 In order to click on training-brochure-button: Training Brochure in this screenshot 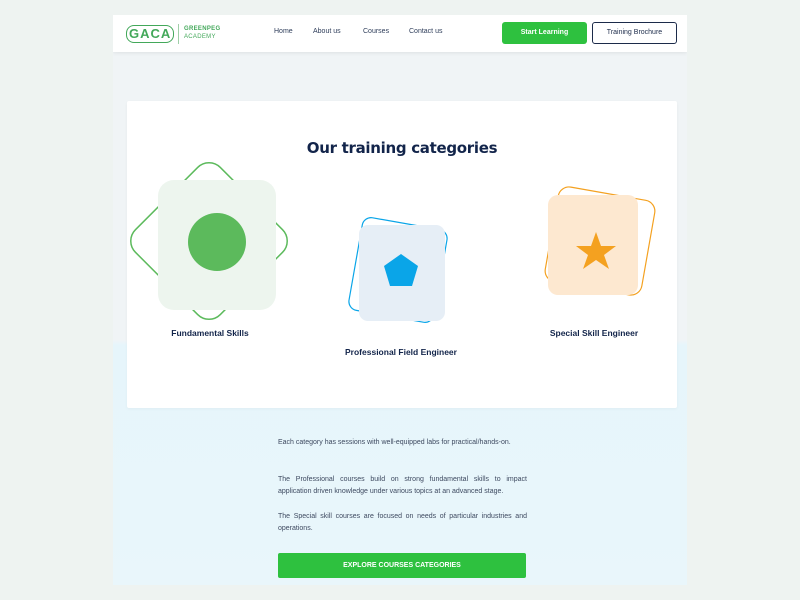, I will do `click(634, 33)`.